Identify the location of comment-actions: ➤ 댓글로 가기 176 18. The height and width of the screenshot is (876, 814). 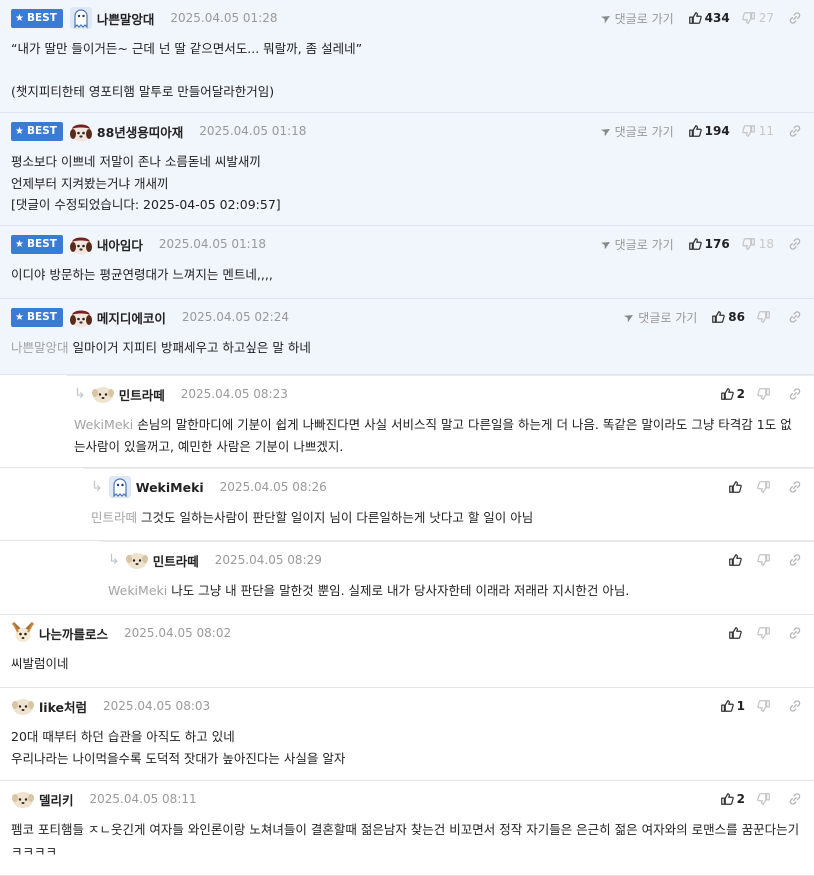
(700, 244).